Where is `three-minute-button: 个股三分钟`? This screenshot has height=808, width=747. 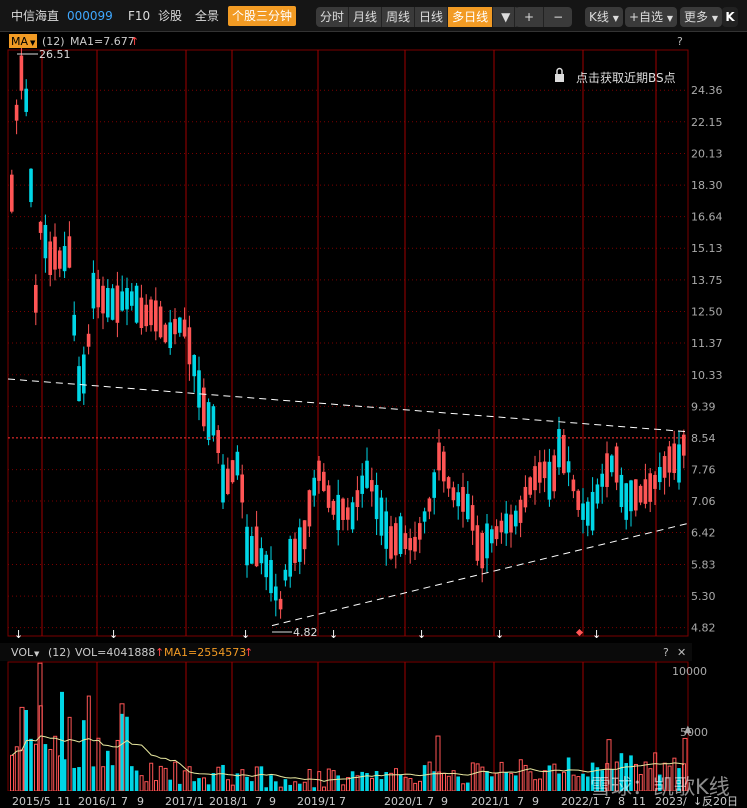
three-minute-button: 个股三分钟 is located at coordinates (262, 16).